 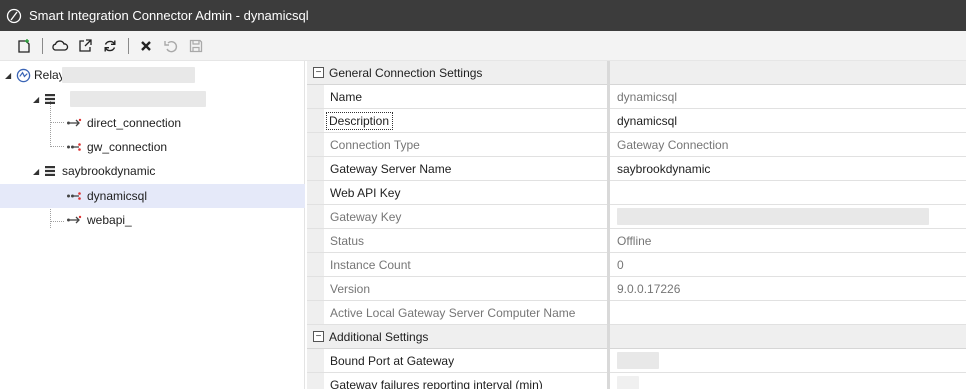 What do you see at coordinates (109, 171) in the screenshot?
I see `tree-item-label: saybrookdynamic` at bounding box center [109, 171].